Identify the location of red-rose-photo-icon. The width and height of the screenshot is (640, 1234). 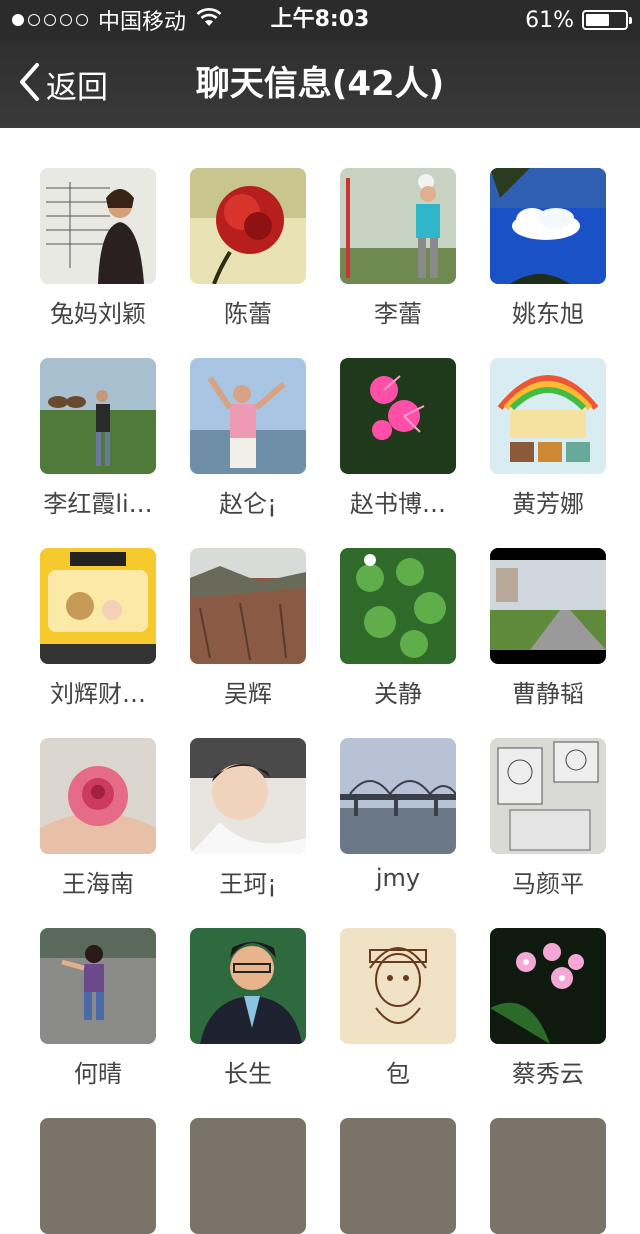
(248, 226).